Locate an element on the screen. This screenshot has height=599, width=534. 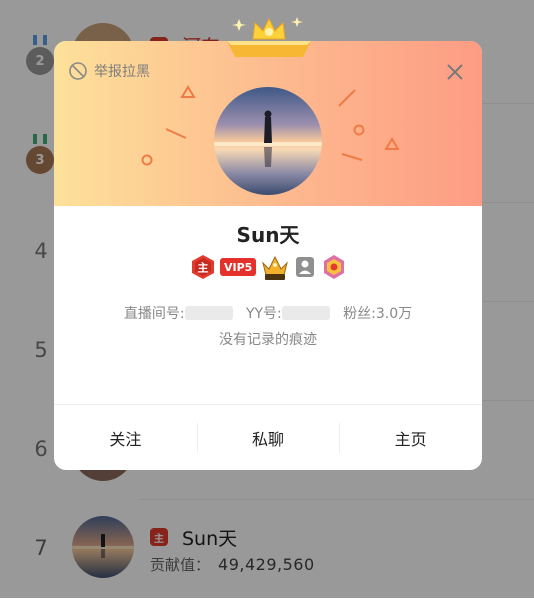
identity-badge-icon is located at coordinates (305, 267).